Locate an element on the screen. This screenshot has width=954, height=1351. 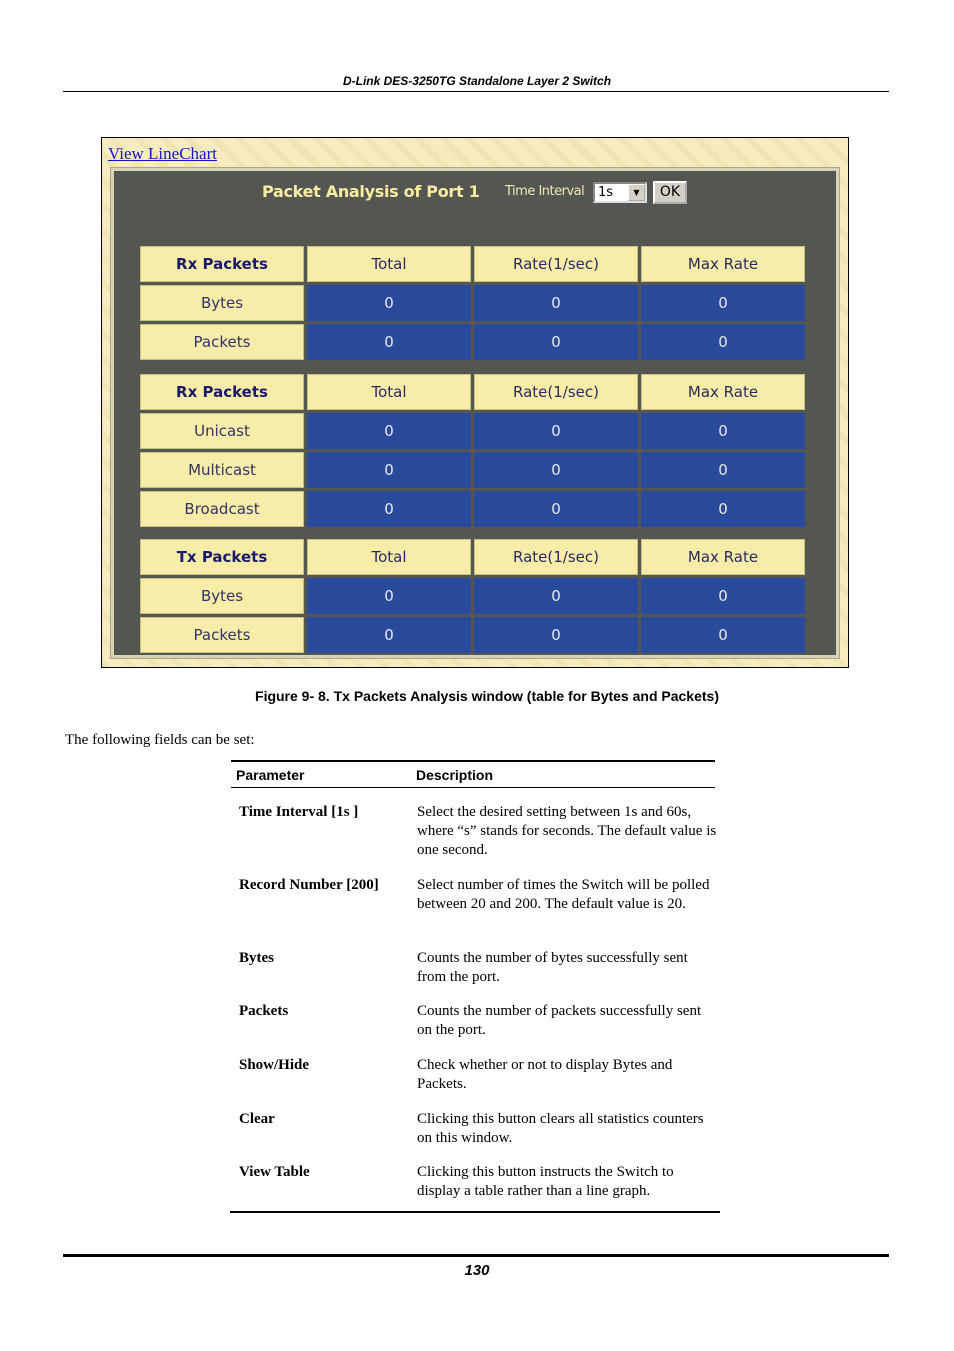
stats-row: Broadcast 0 0 0 is located at coordinates (472, 509).